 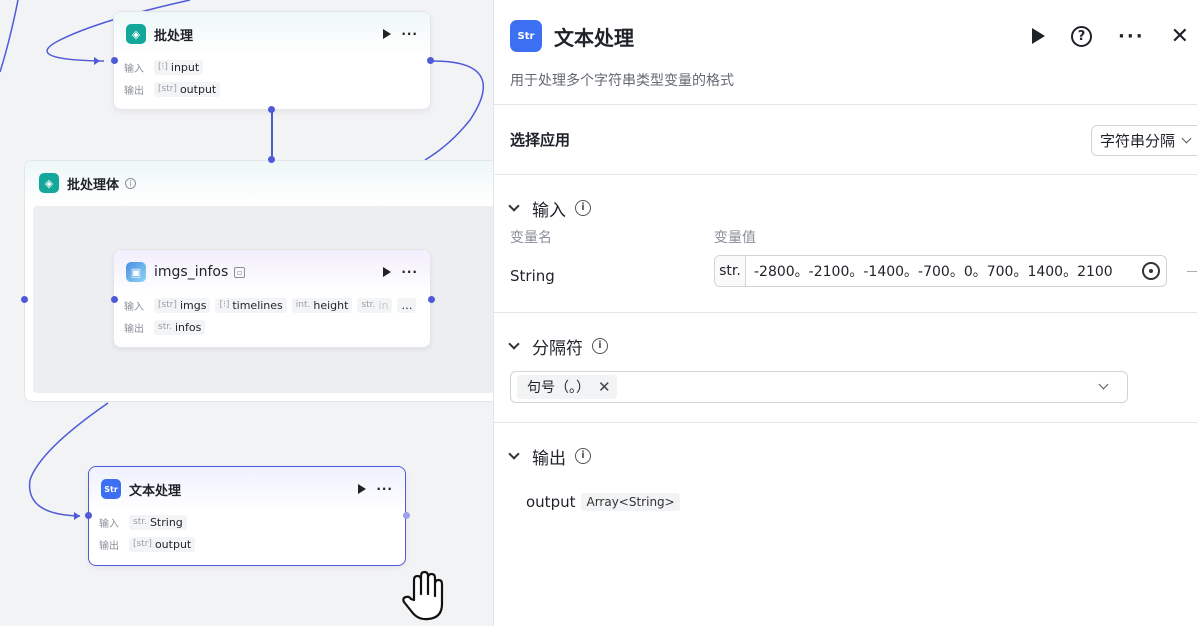 I want to click on input-tag: str. String, so click(x=158, y=522).